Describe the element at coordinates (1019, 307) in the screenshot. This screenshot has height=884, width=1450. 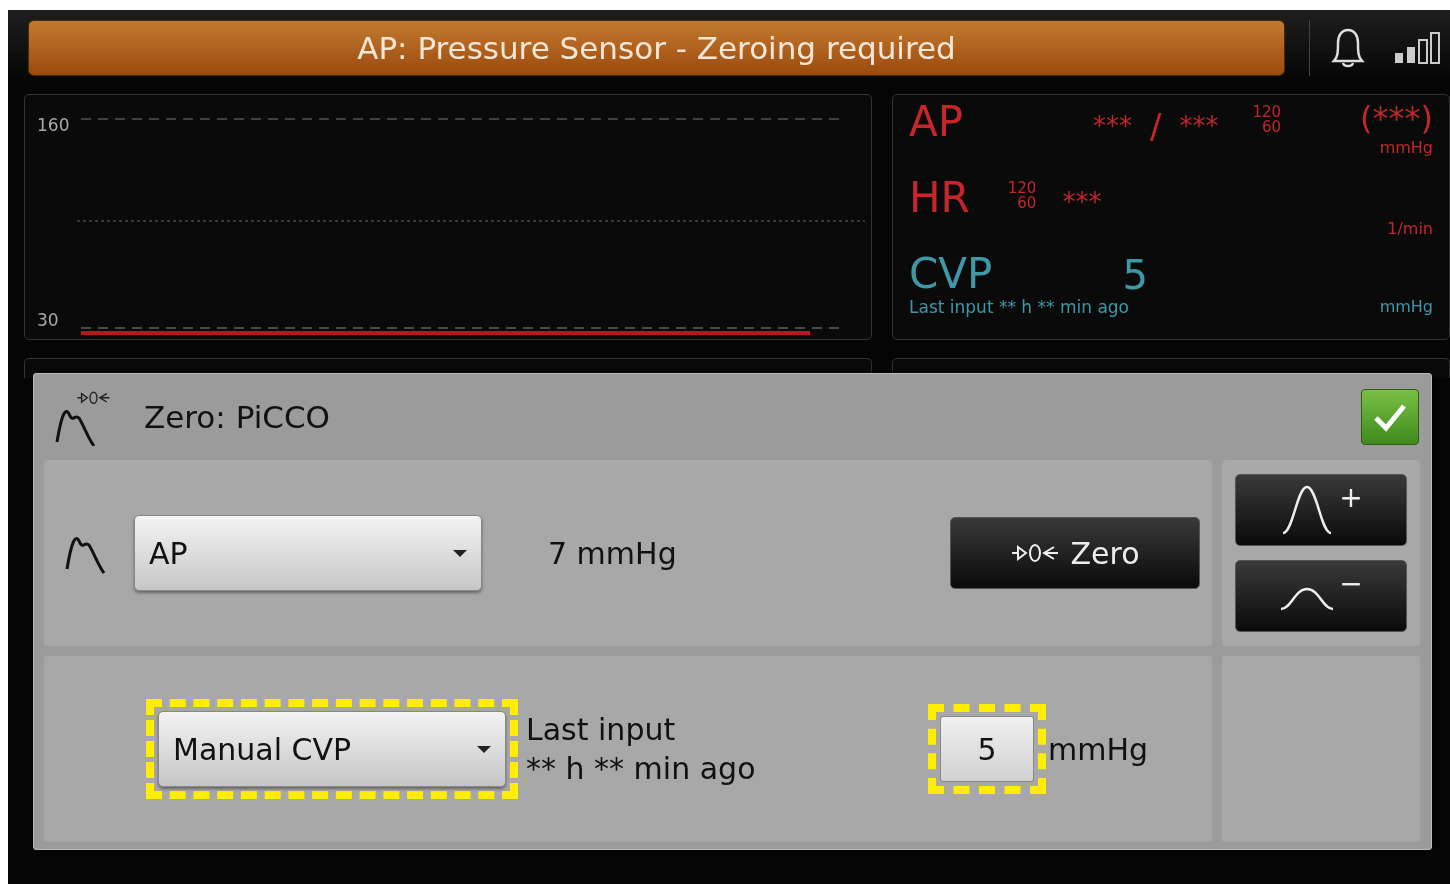
I see `last-input-note: Last input ** h ** min ago` at that location.